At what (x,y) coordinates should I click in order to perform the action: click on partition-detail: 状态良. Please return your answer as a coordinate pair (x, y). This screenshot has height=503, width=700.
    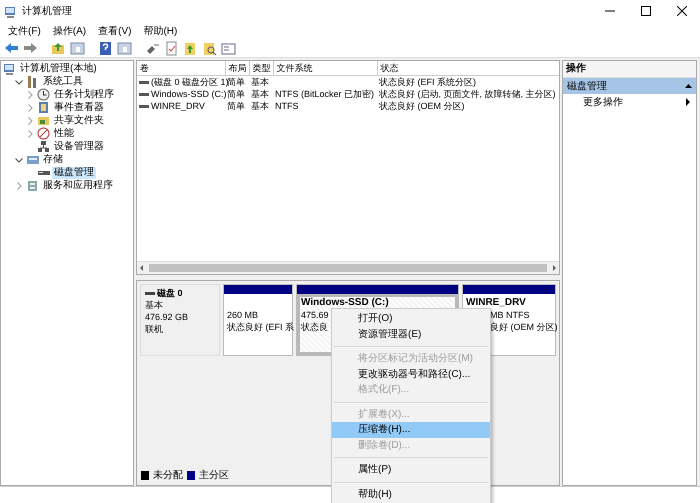
    Looking at the image, I should click on (314, 327).